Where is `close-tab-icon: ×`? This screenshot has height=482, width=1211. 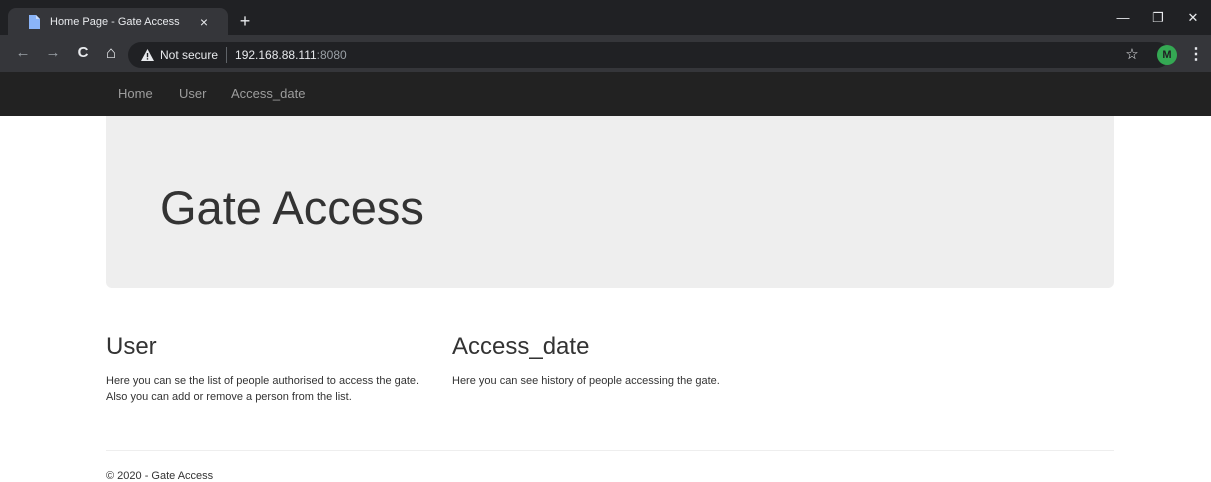
close-tab-icon: × is located at coordinates (204, 22).